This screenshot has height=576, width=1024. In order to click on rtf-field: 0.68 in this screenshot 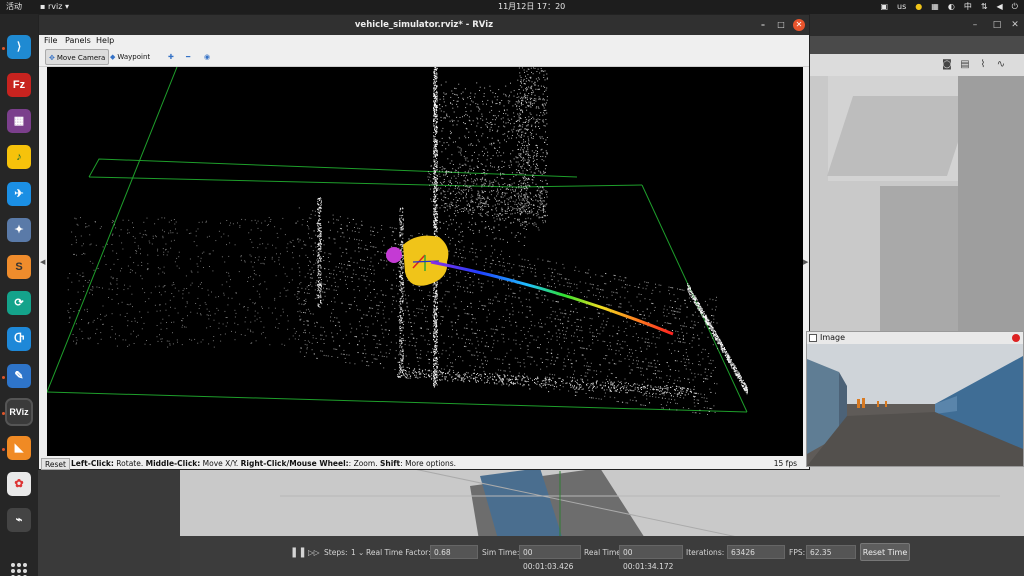, I will do `click(454, 552)`.